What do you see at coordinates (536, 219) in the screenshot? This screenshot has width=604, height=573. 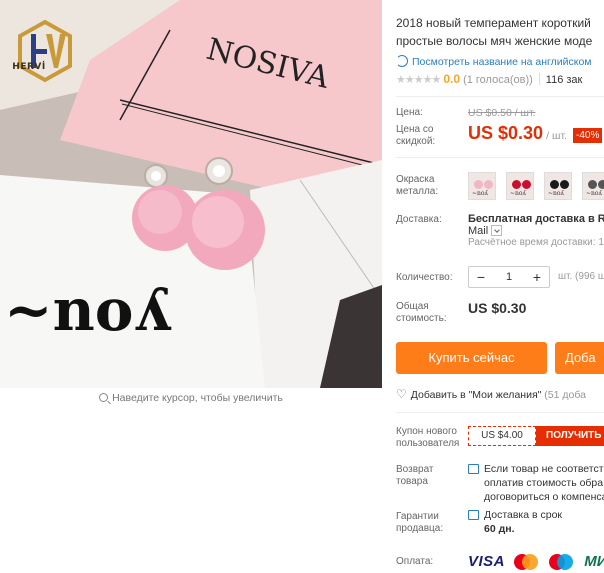 I see `shipping-method: Бесплатная доставка в Rus` at bounding box center [536, 219].